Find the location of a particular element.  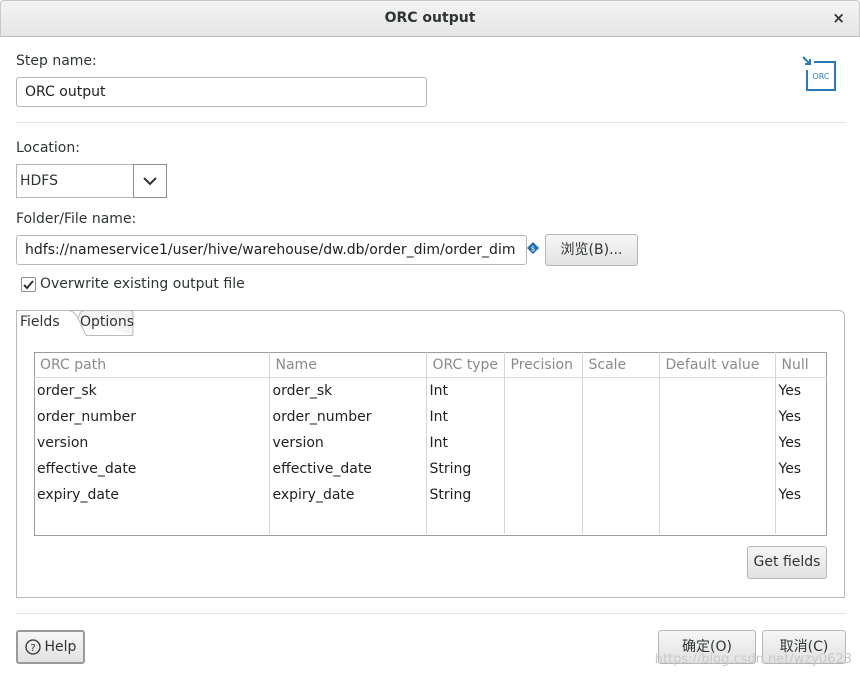

cell-orc-path: expiry_date is located at coordinates (152, 495).